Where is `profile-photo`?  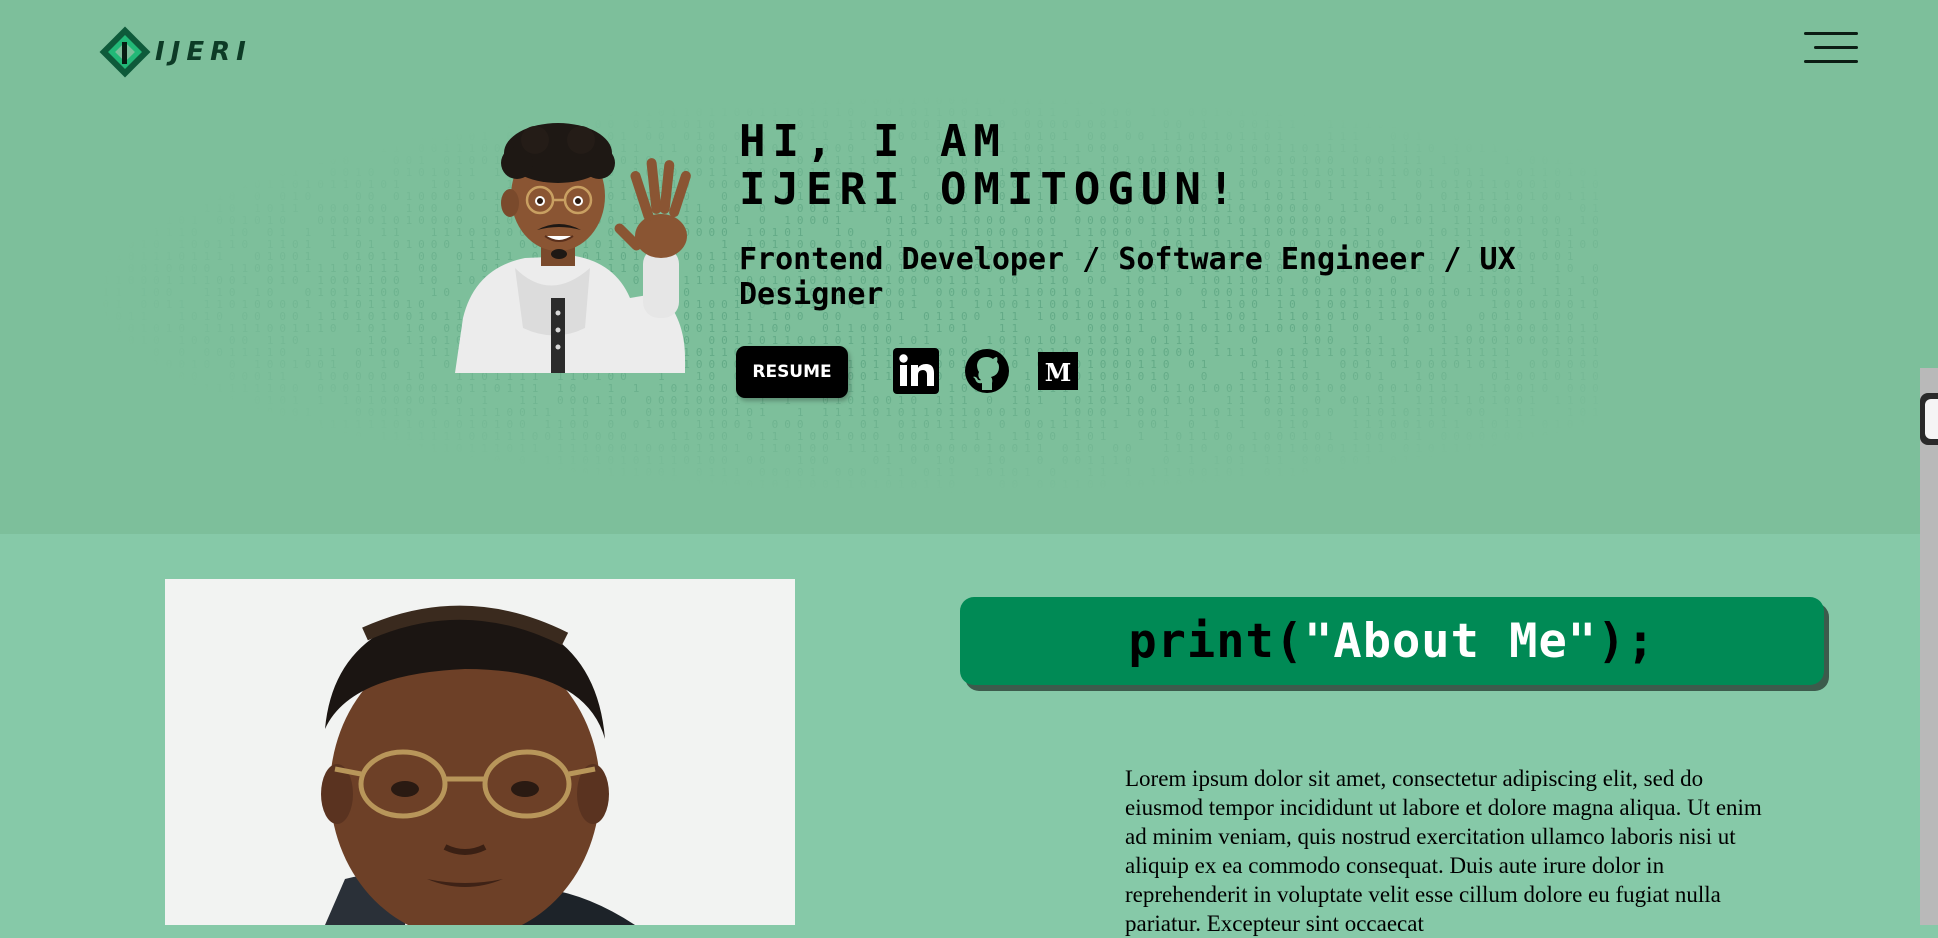
profile-photo is located at coordinates (480, 752).